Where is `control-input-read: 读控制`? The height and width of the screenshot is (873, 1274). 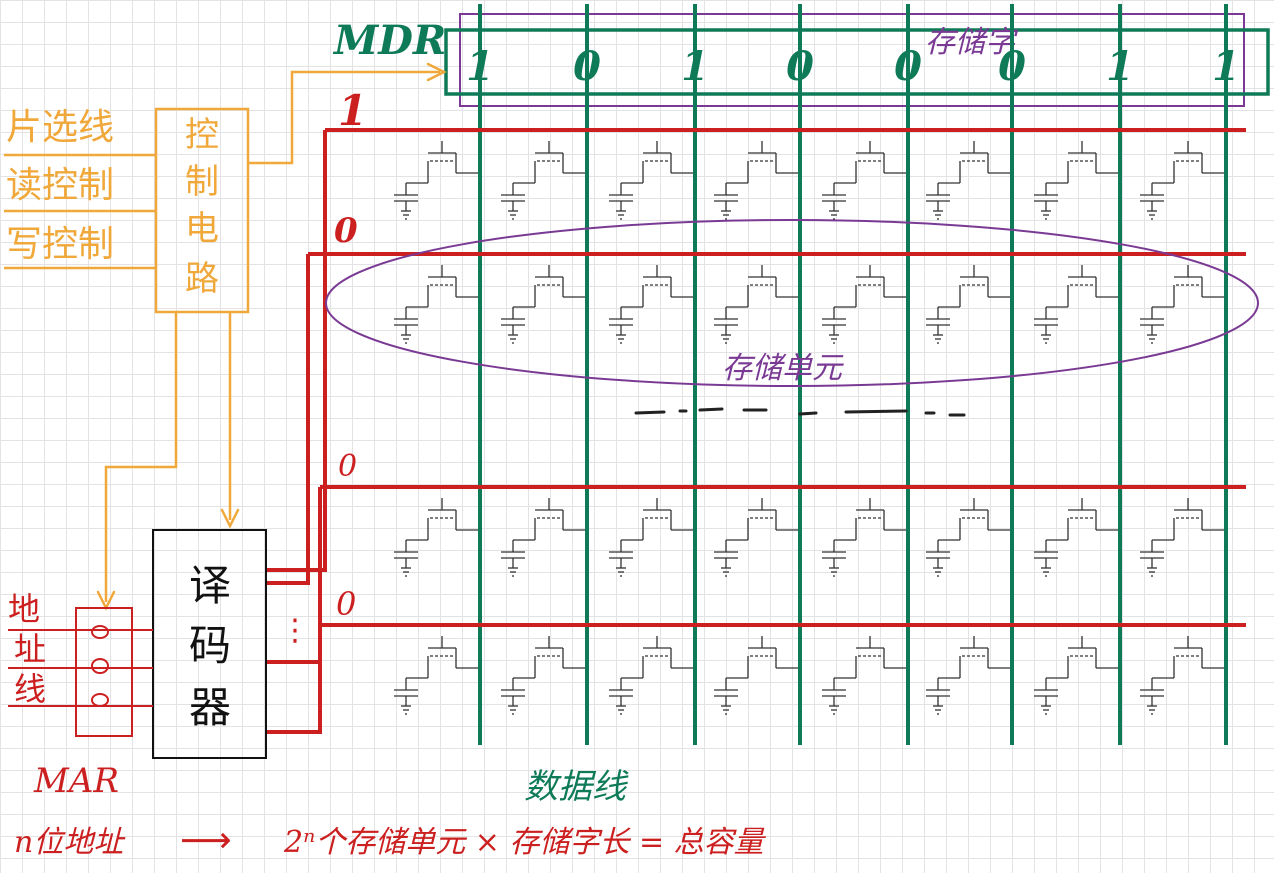
control-input-read: 读控制 is located at coordinates (60, 185).